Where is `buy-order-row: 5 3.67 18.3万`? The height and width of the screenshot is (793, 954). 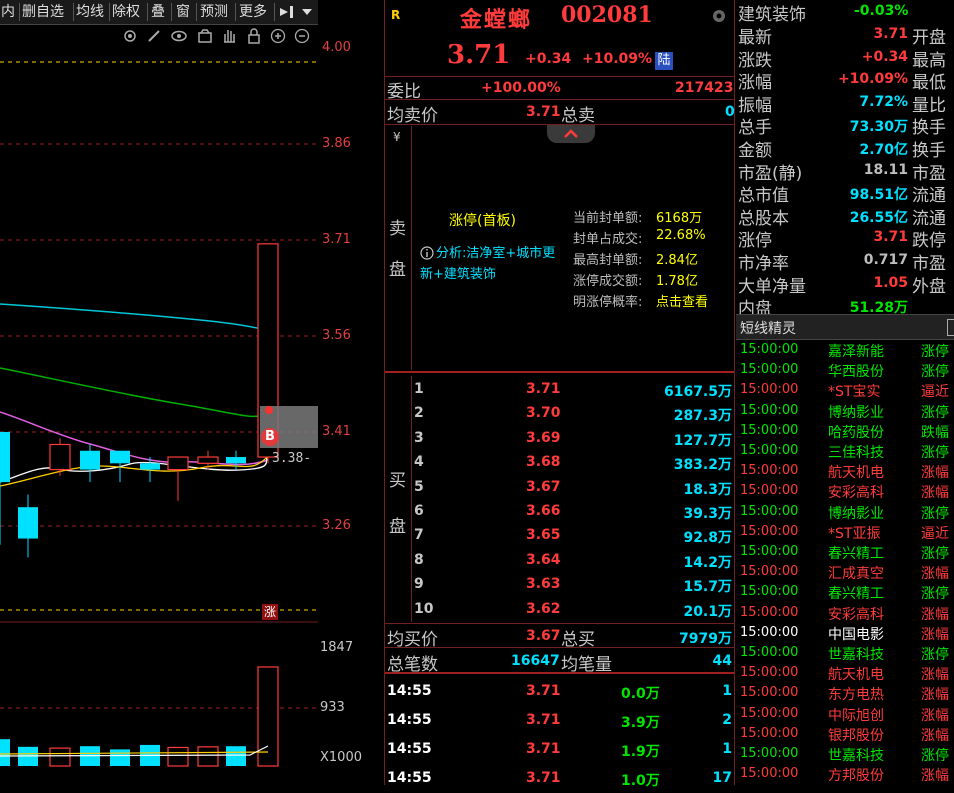
buy-order-row: 5 3.67 18.3万 is located at coordinates (559, 488).